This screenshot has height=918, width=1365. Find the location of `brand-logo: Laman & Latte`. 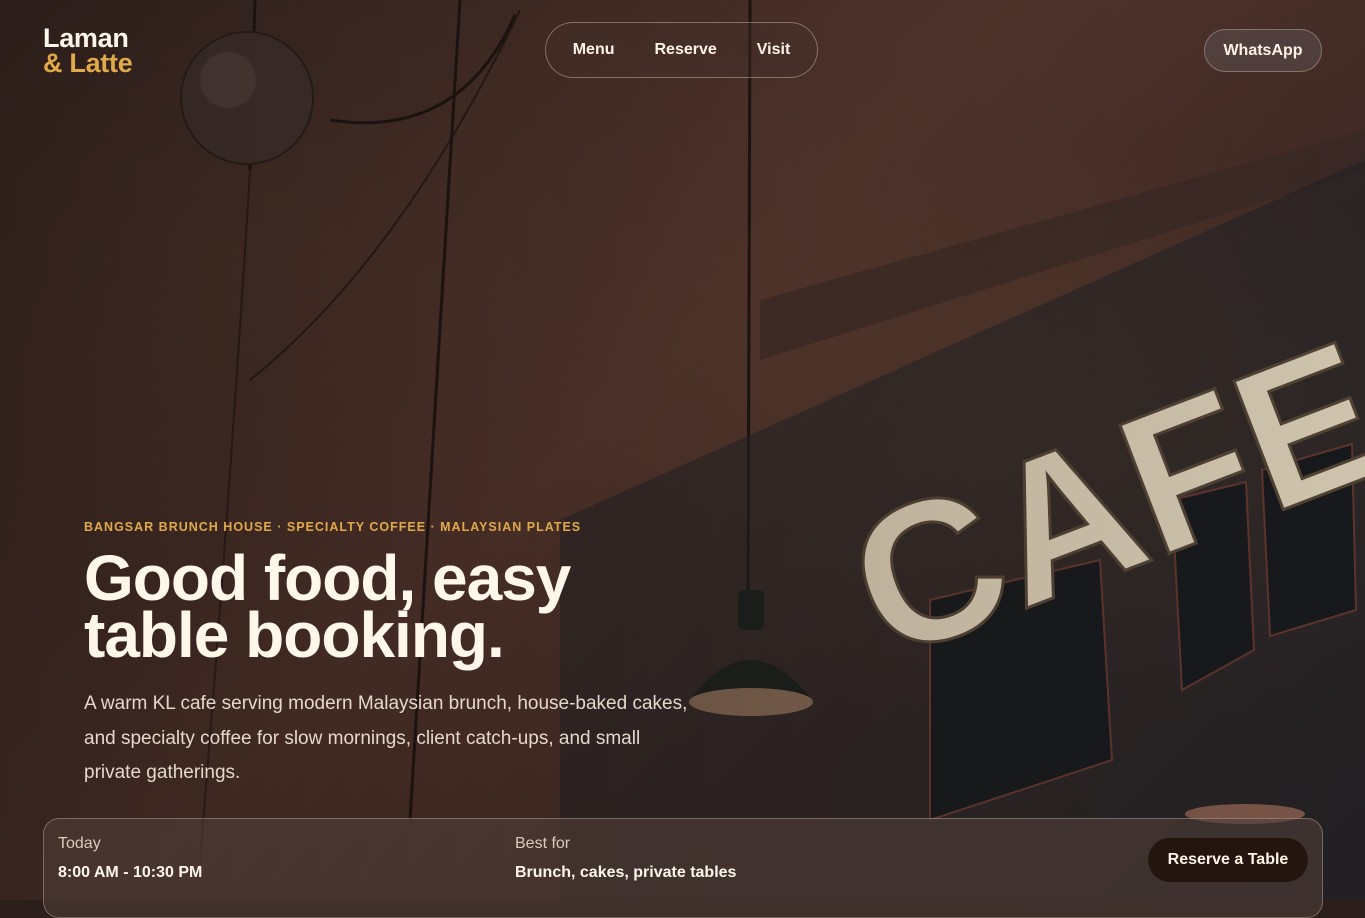

brand-logo: Laman & Latte is located at coordinates (88, 51).